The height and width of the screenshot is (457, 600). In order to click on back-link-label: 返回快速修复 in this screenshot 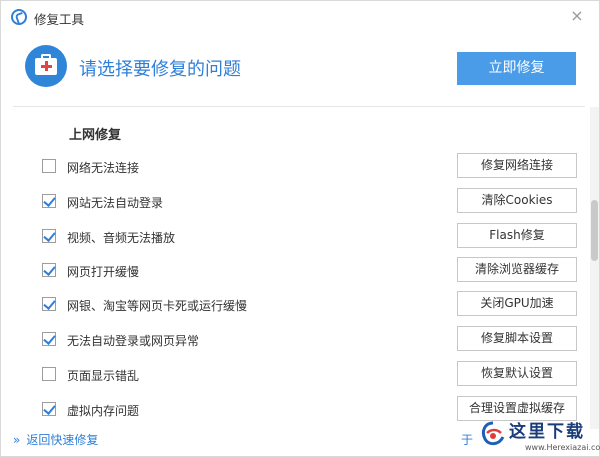, I will do `click(62, 440)`.